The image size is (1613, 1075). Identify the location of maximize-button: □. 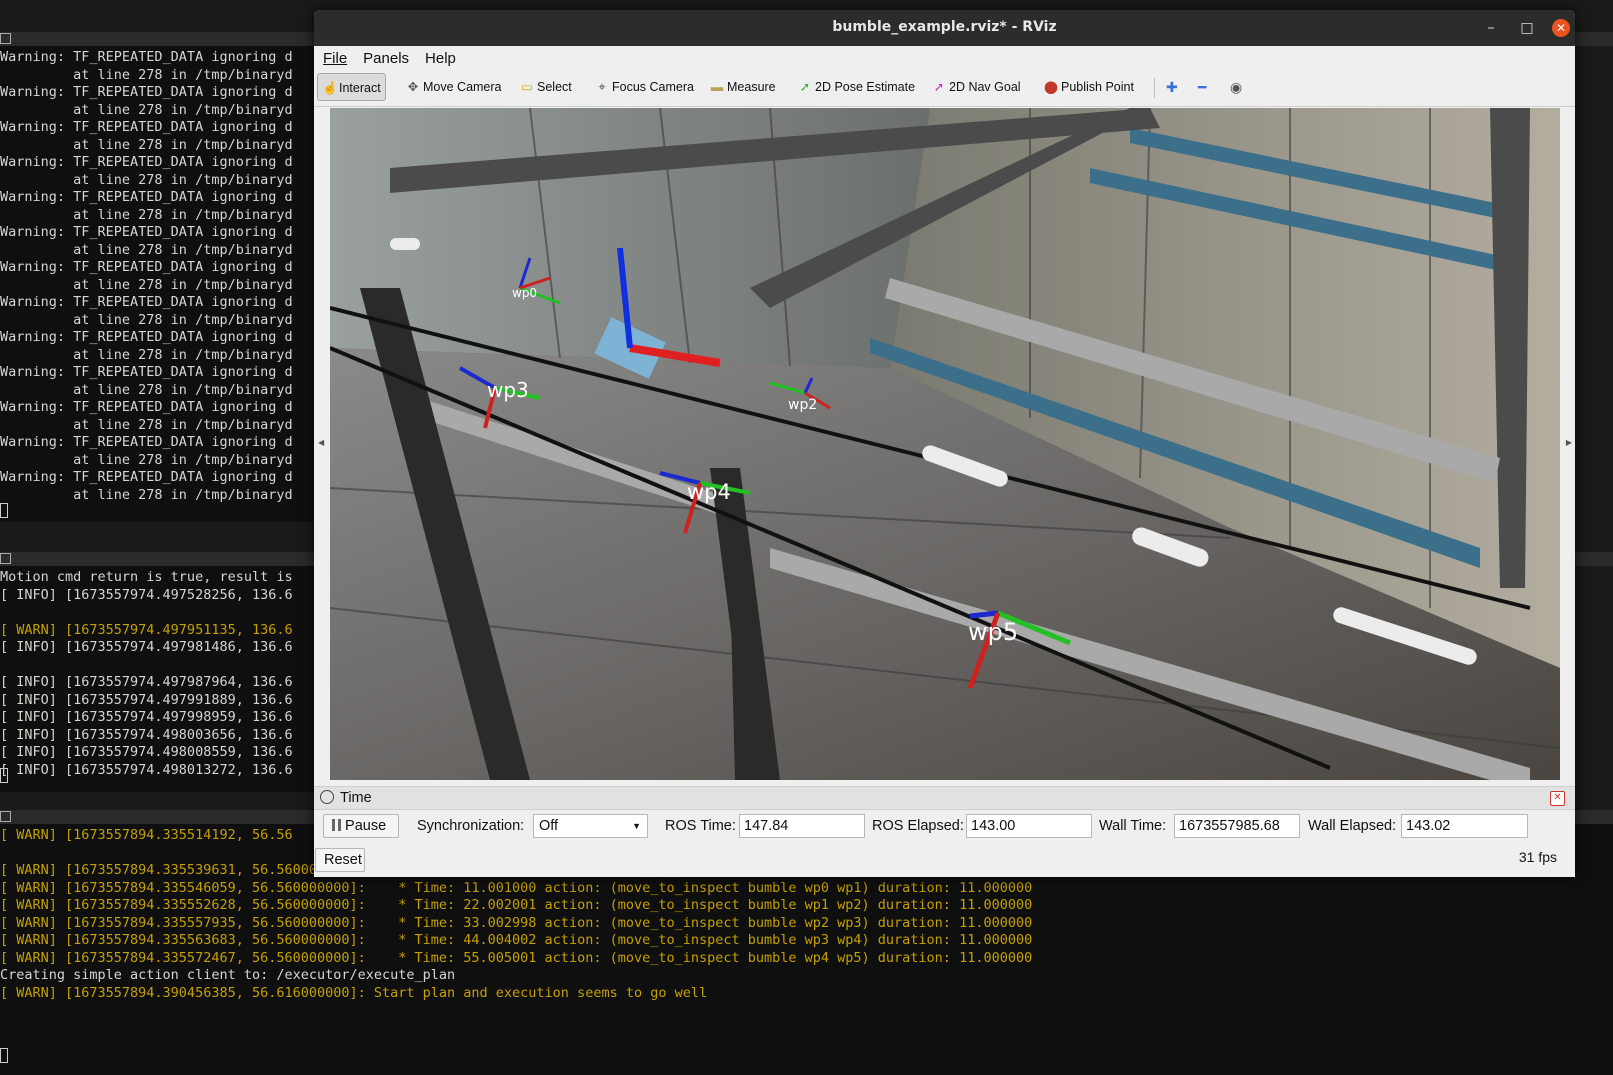
(1527, 28).